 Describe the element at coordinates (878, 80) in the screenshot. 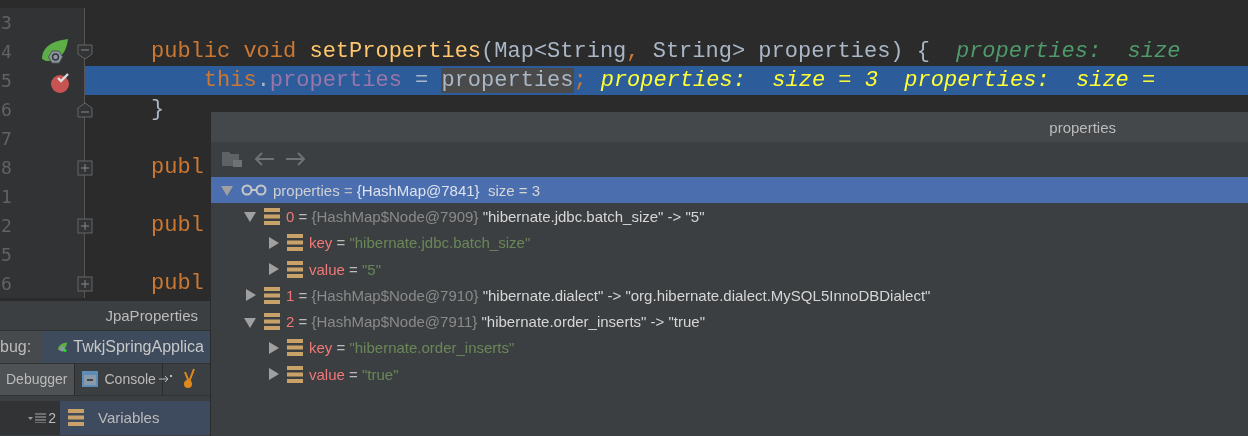

I see `inline-value-hint: properties: size = 3 properties: size =` at that location.